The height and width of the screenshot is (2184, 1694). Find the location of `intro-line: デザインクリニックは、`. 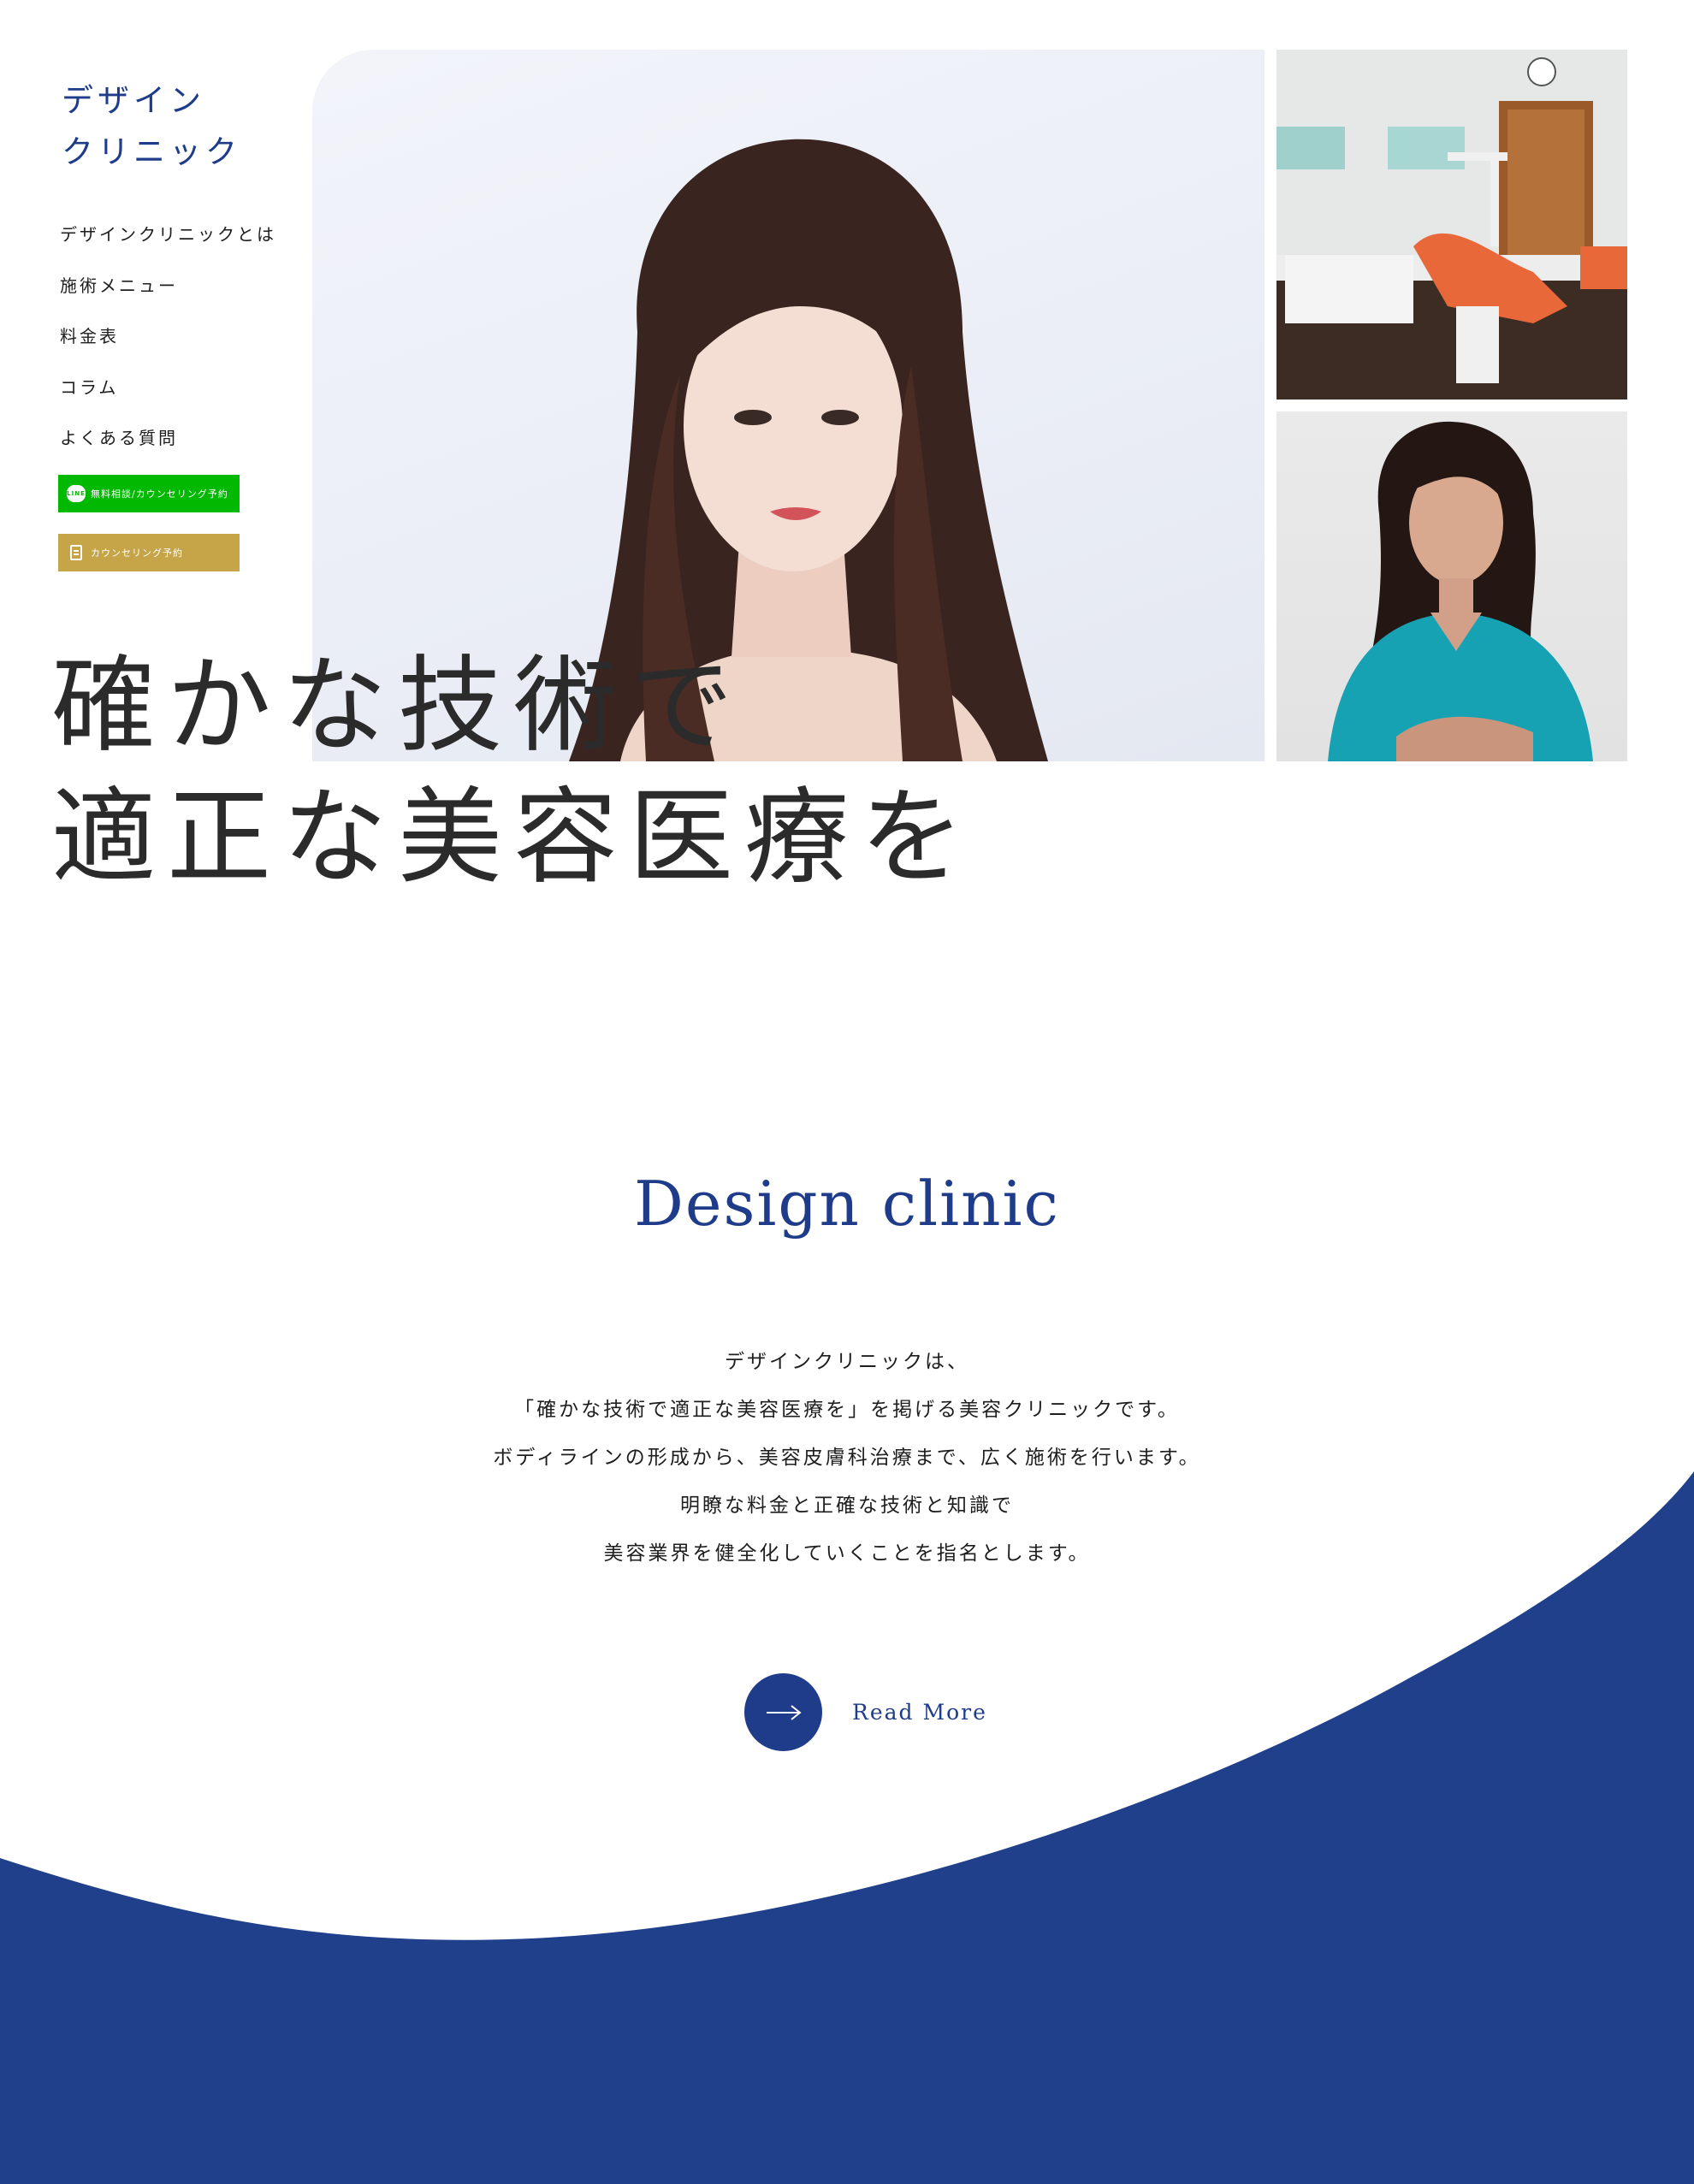

intro-line: デザインクリニックは、 is located at coordinates (847, 1362).